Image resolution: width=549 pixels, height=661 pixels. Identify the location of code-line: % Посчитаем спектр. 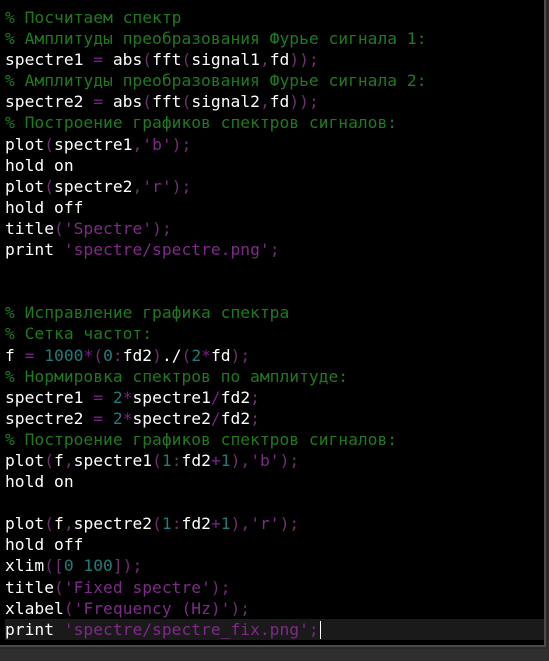
(274, 17).